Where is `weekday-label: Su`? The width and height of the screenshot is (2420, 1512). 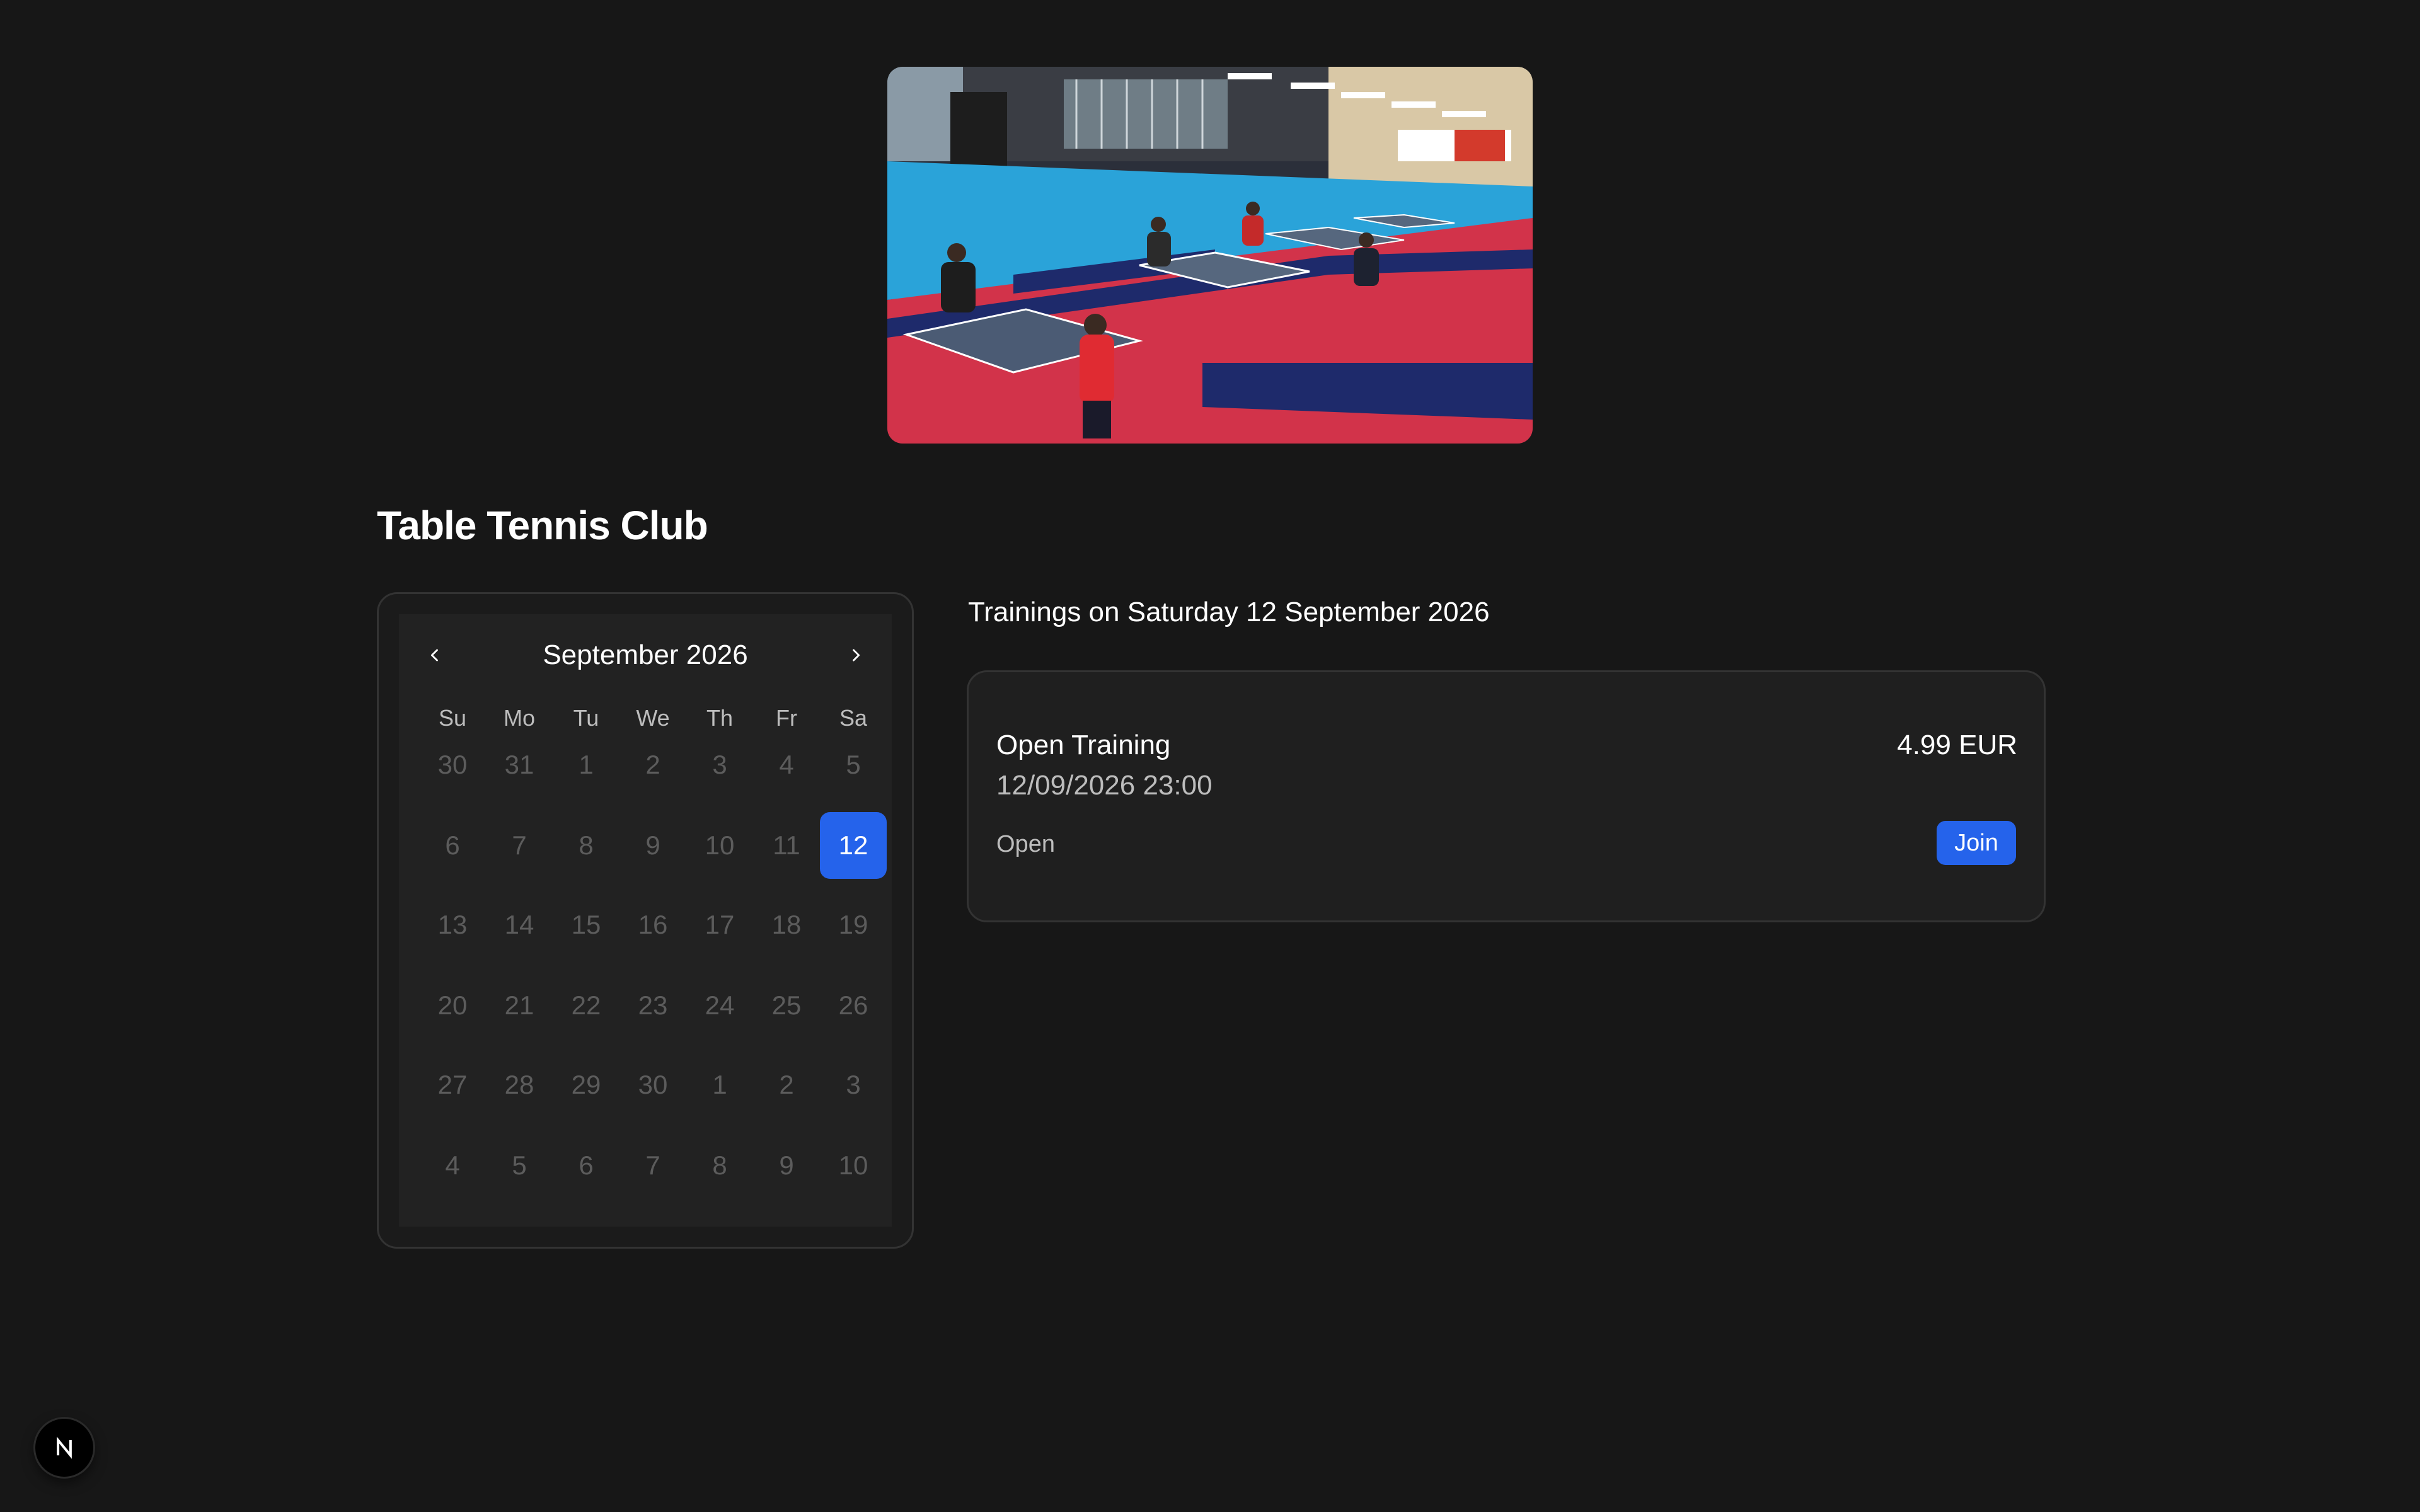 weekday-label: Su is located at coordinates (452, 718).